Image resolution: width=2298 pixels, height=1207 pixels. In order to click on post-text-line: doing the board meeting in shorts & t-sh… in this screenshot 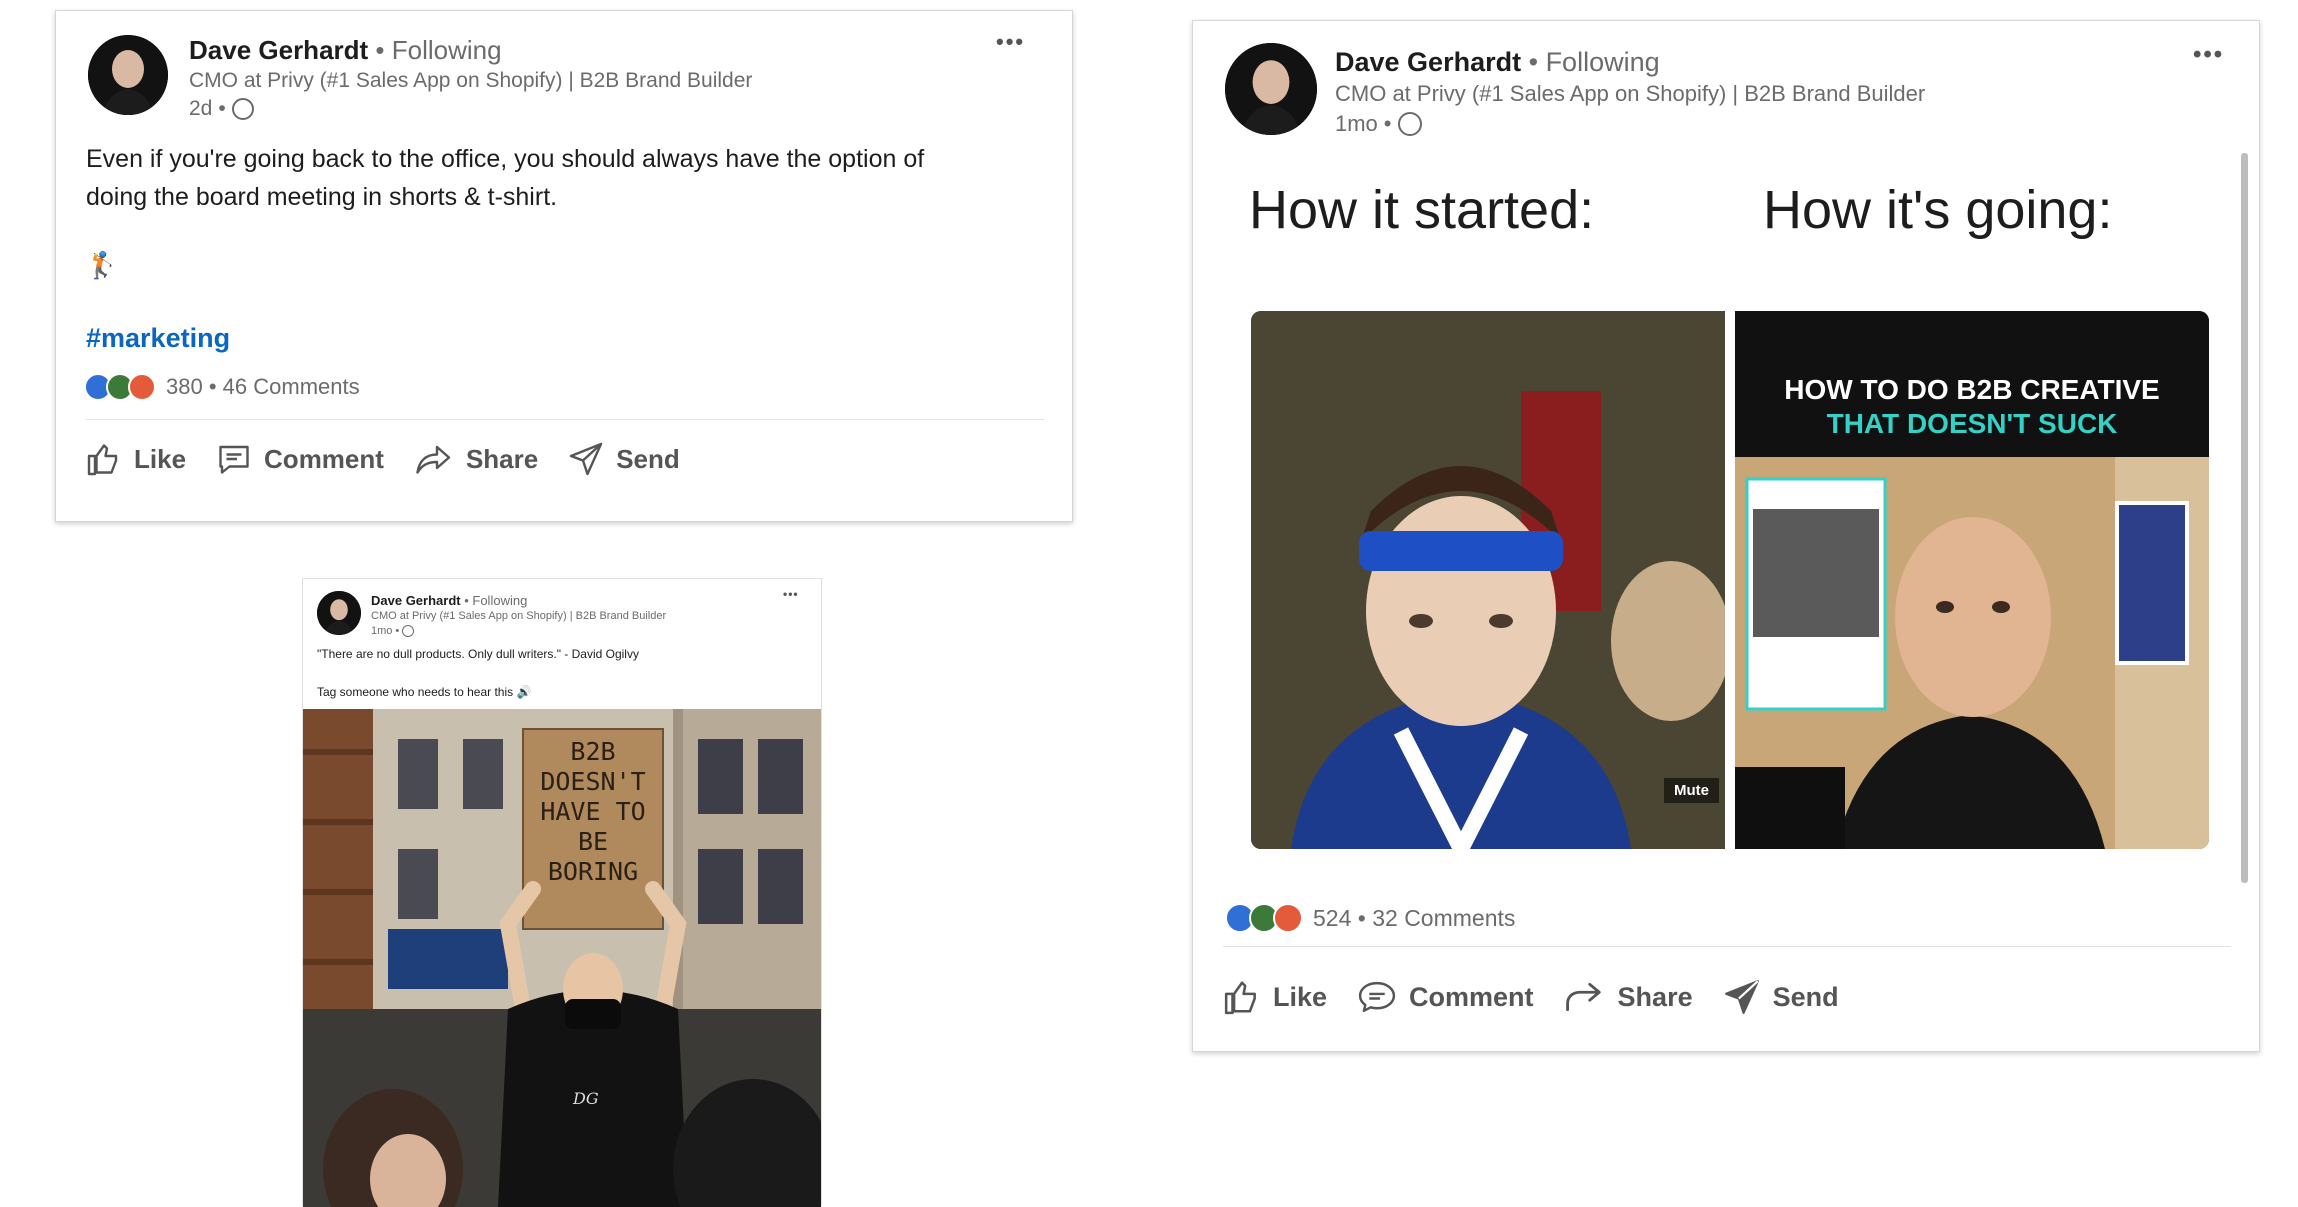, I will do `click(322, 196)`.